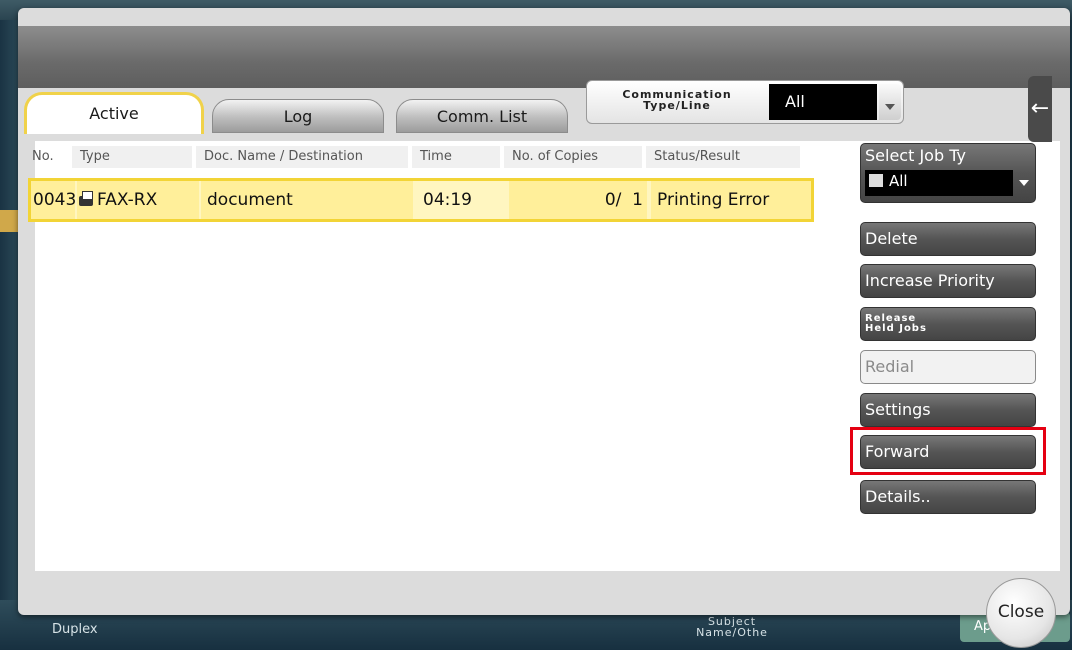 The width and height of the screenshot is (1072, 650). What do you see at coordinates (127, 200) in the screenshot?
I see `job-type: FAX-RX` at bounding box center [127, 200].